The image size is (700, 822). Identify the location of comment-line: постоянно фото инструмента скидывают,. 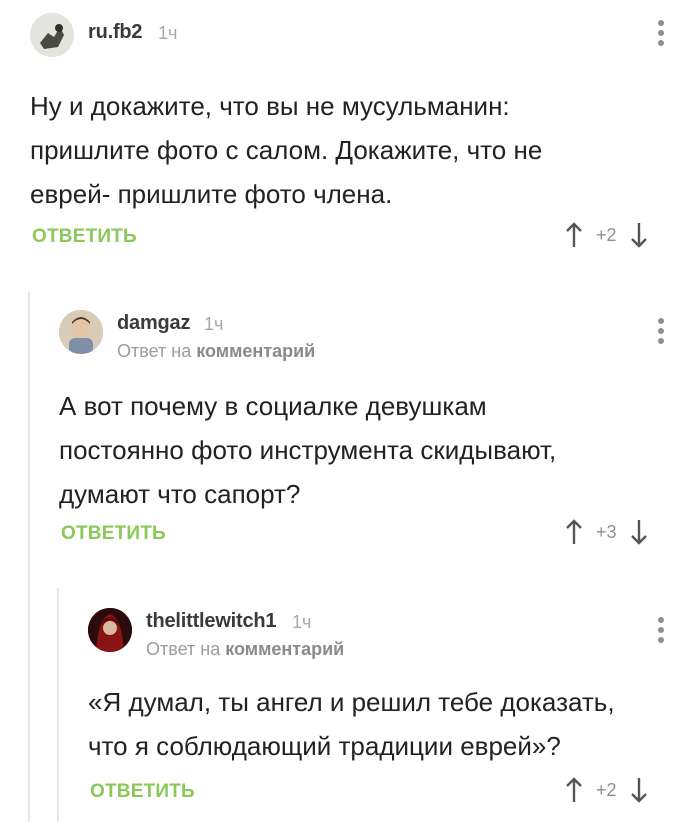
(308, 450).